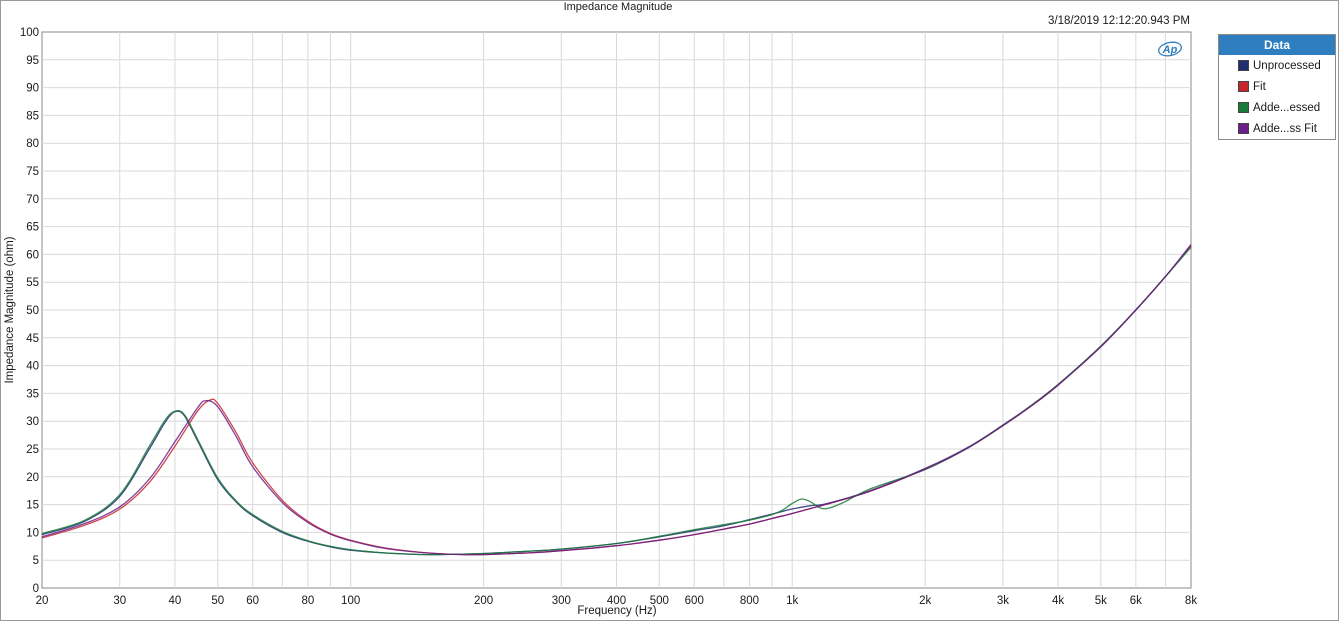 This screenshot has width=1339, height=621. I want to click on y-tick-label: 65, so click(32, 228).